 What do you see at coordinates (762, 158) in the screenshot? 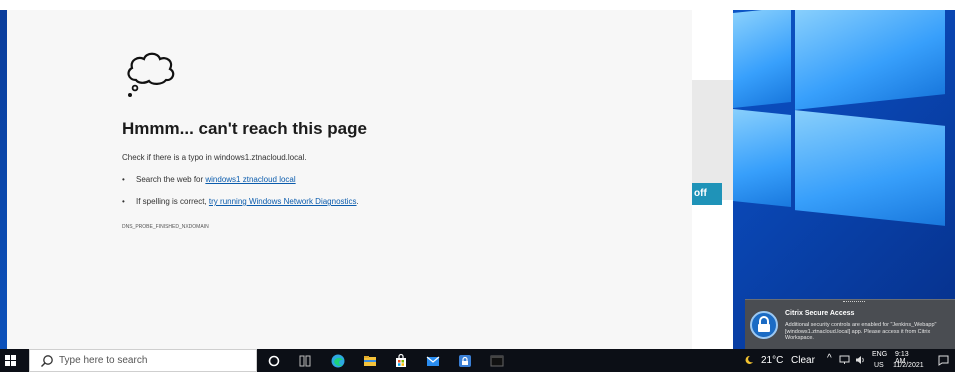
I see `logo-pane-bottom-left` at bounding box center [762, 158].